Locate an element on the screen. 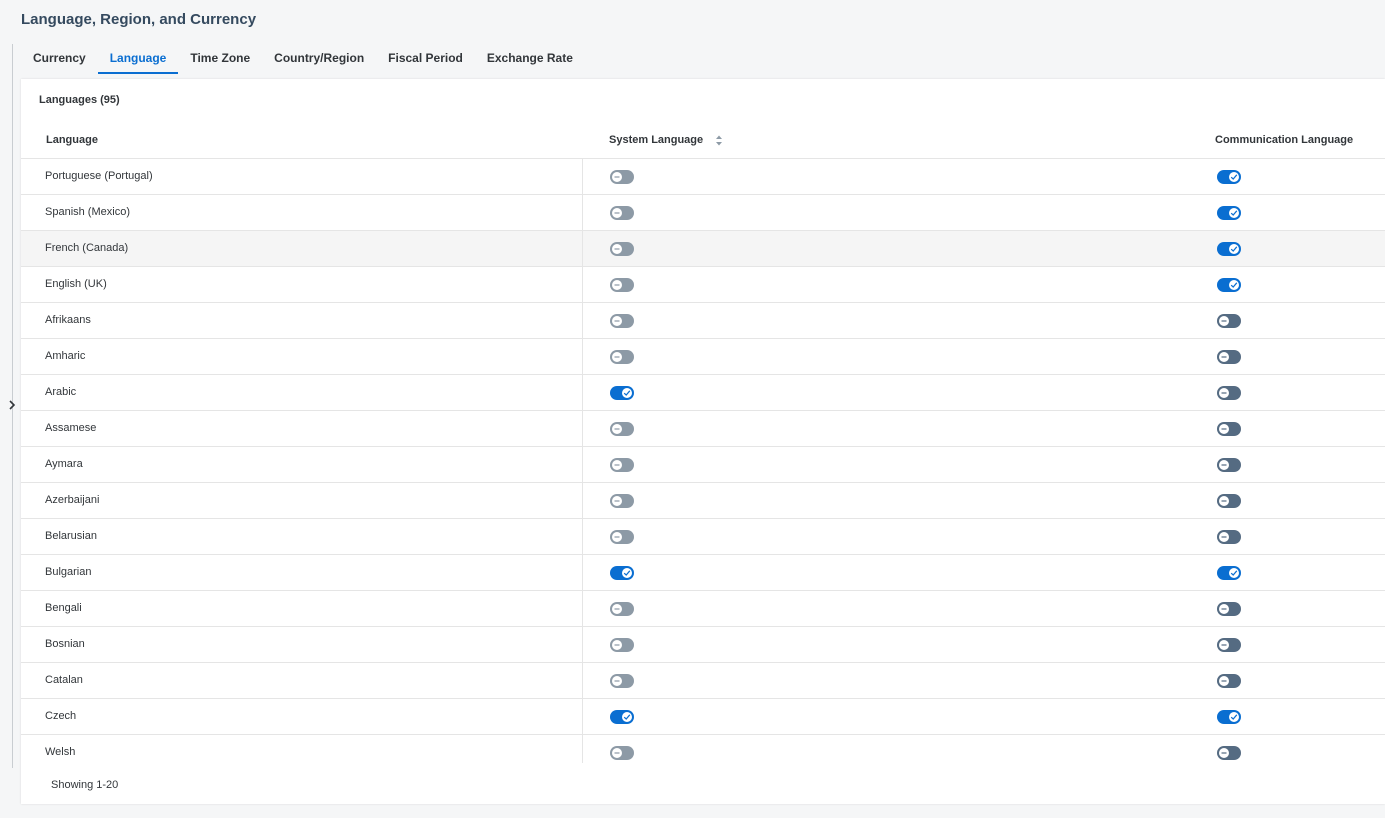  language-name: Aymara is located at coordinates (64, 464).